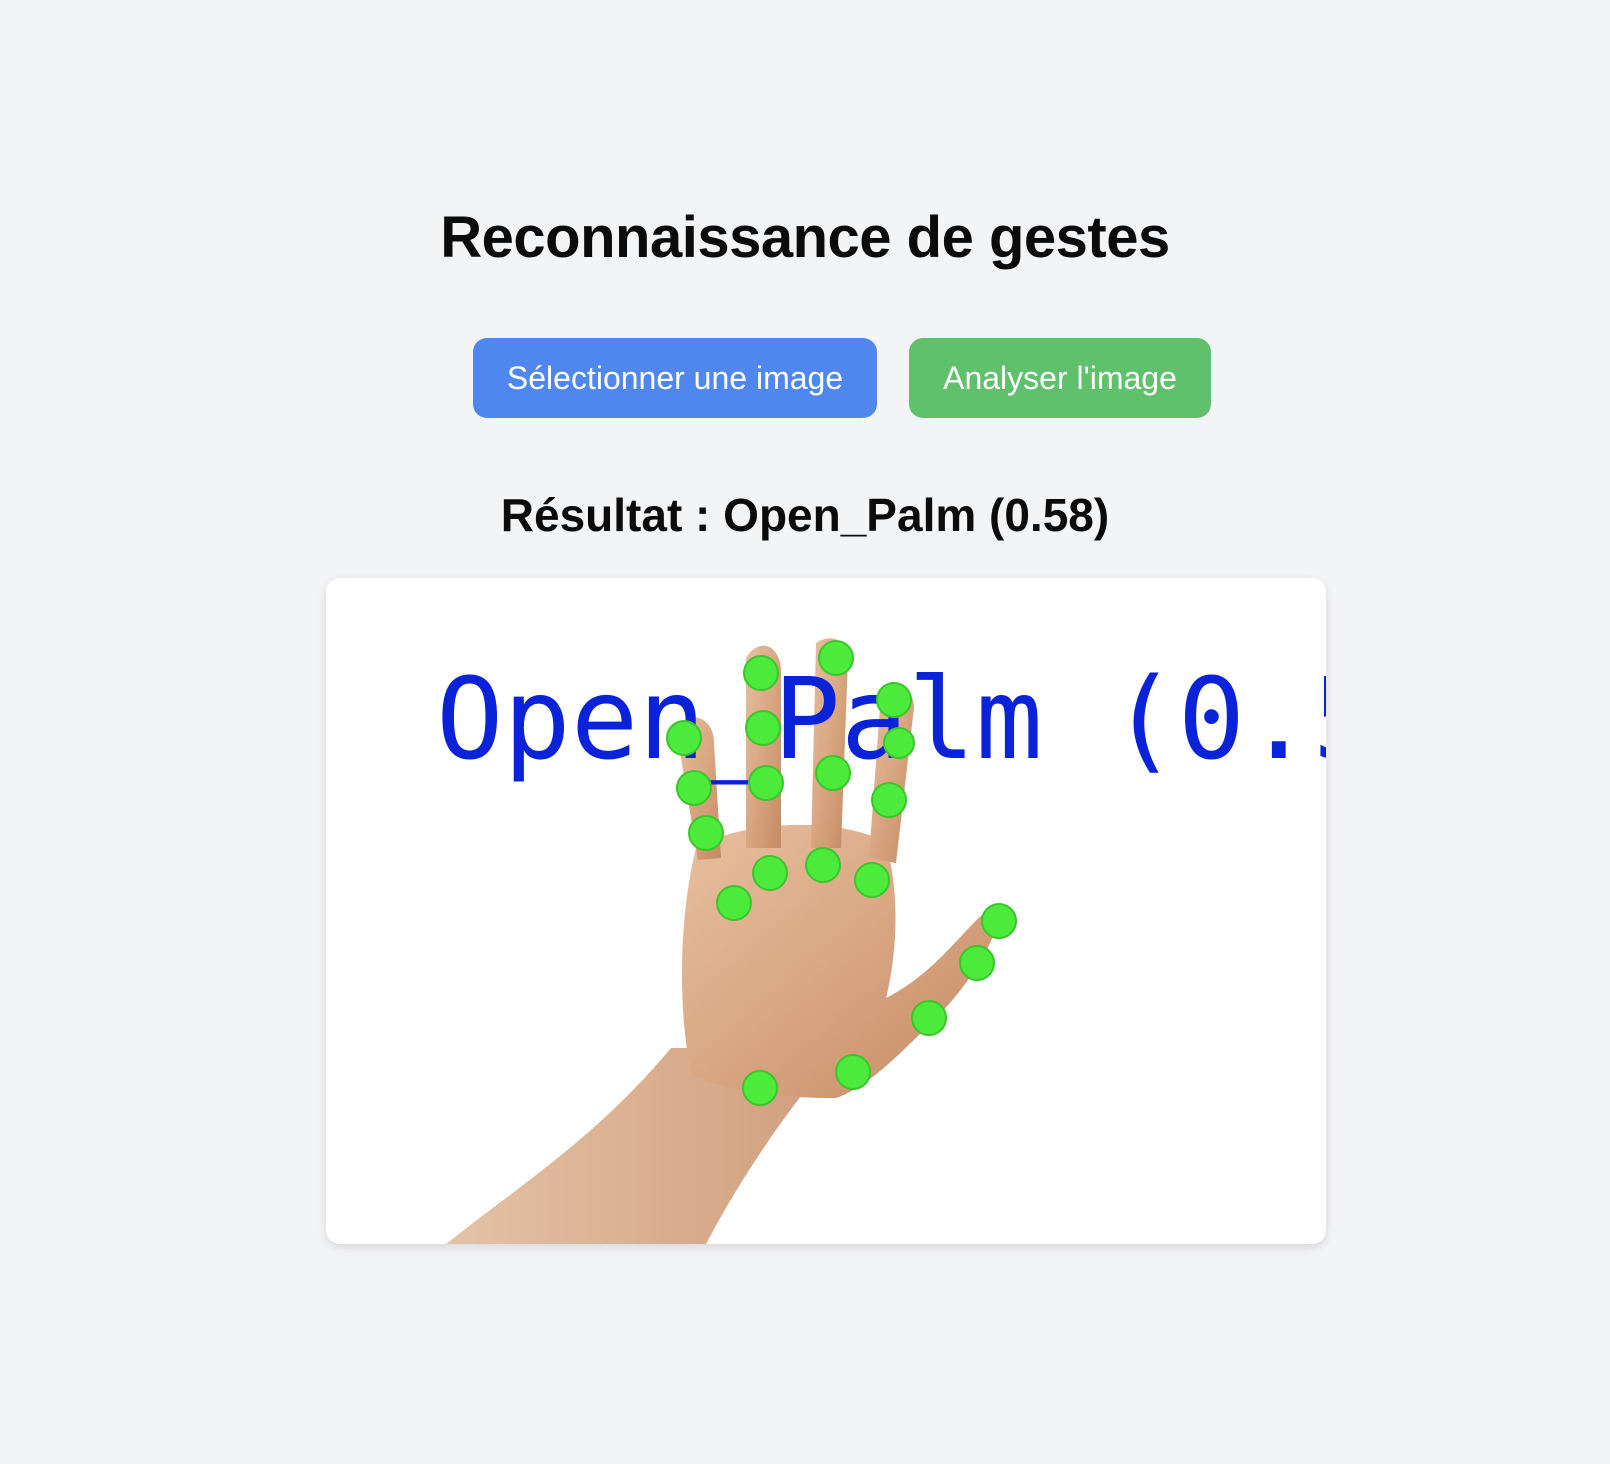 The image size is (1610, 1464). Describe the element at coordinates (805, 237) in the screenshot. I see `page-title: Reconnaissance de gestes` at that location.